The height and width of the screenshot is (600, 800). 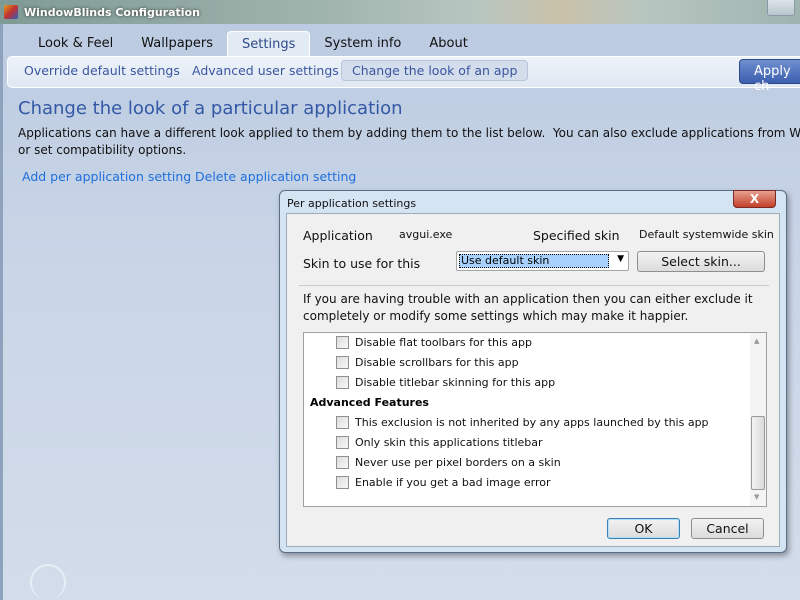 I want to click on option-no-per-pixel: Never use per pixel borders on a skin, so click(x=448, y=462).